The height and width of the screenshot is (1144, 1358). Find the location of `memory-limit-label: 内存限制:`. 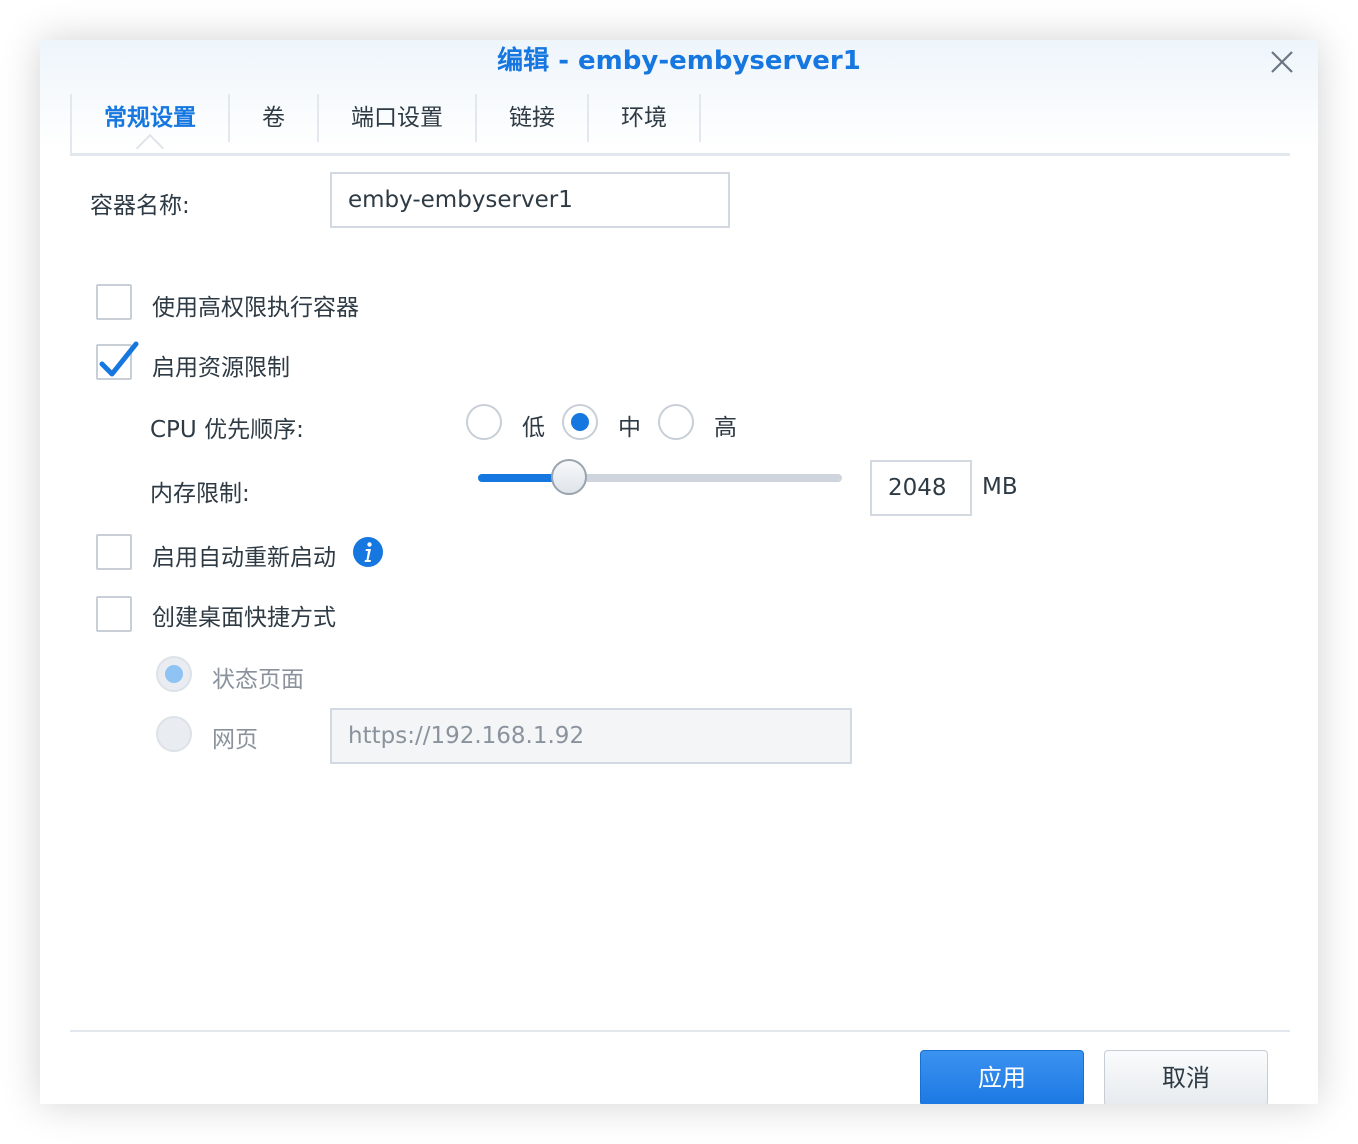

memory-limit-label: 内存限制: is located at coordinates (200, 494).